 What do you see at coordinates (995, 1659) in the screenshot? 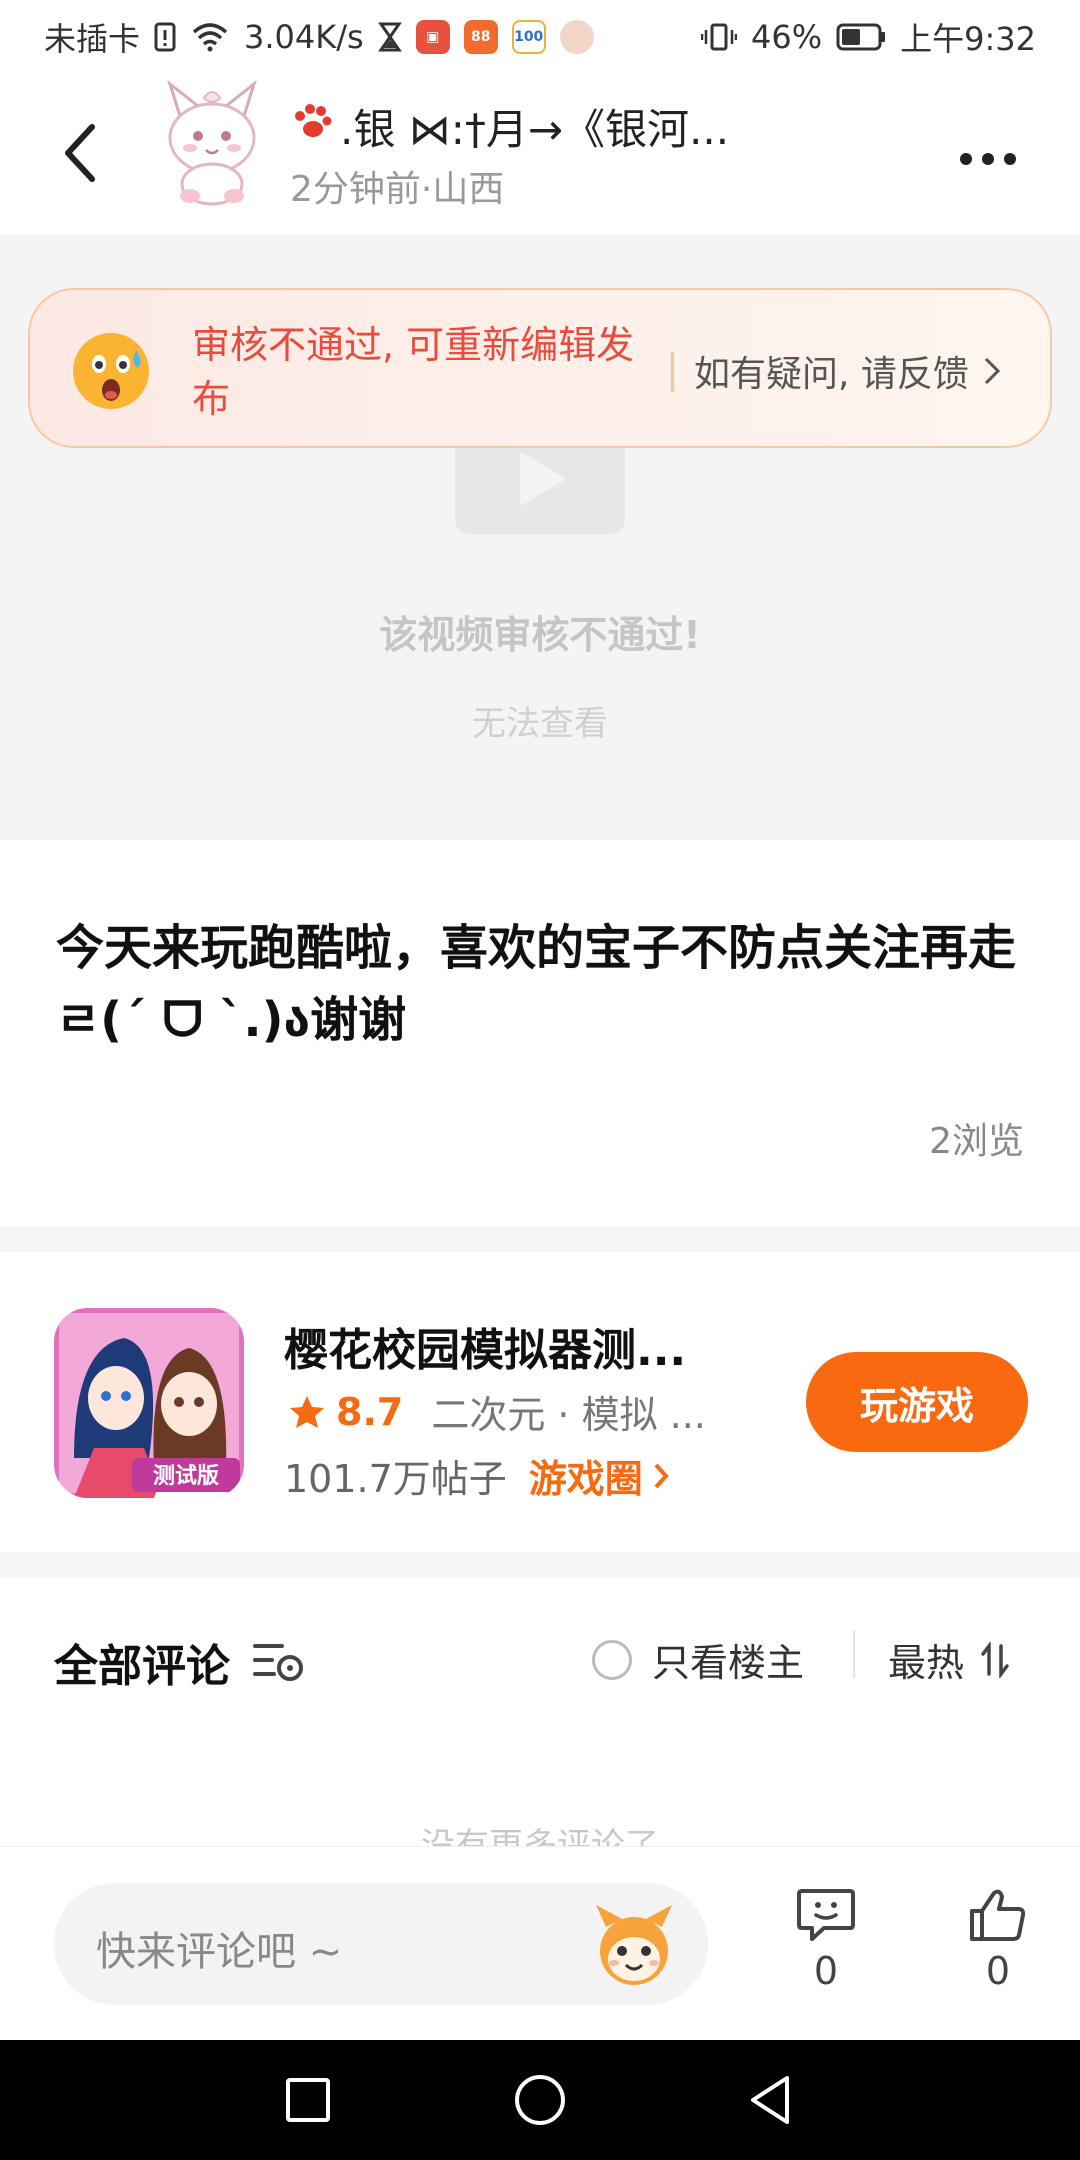
I see `sort-icon` at bounding box center [995, 1659].